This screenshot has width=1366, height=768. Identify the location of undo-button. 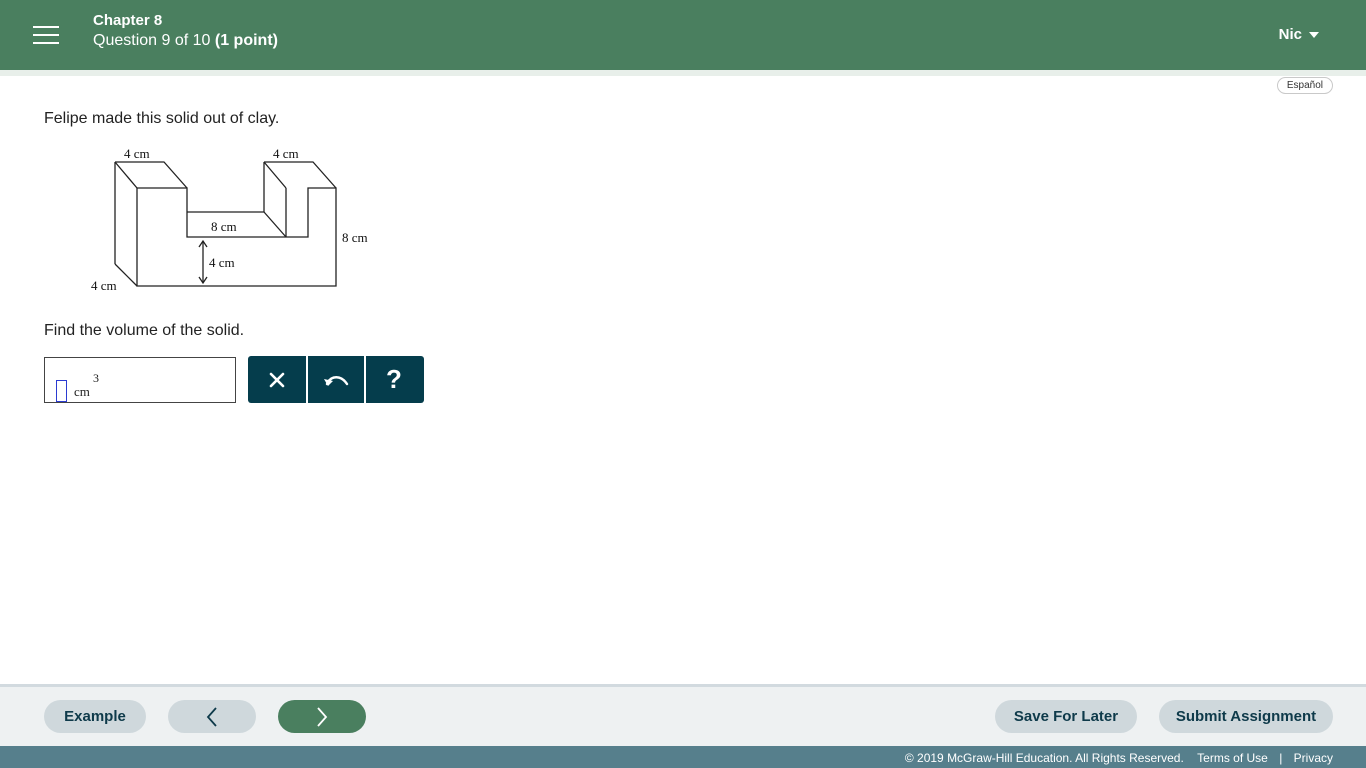
(335, 379).